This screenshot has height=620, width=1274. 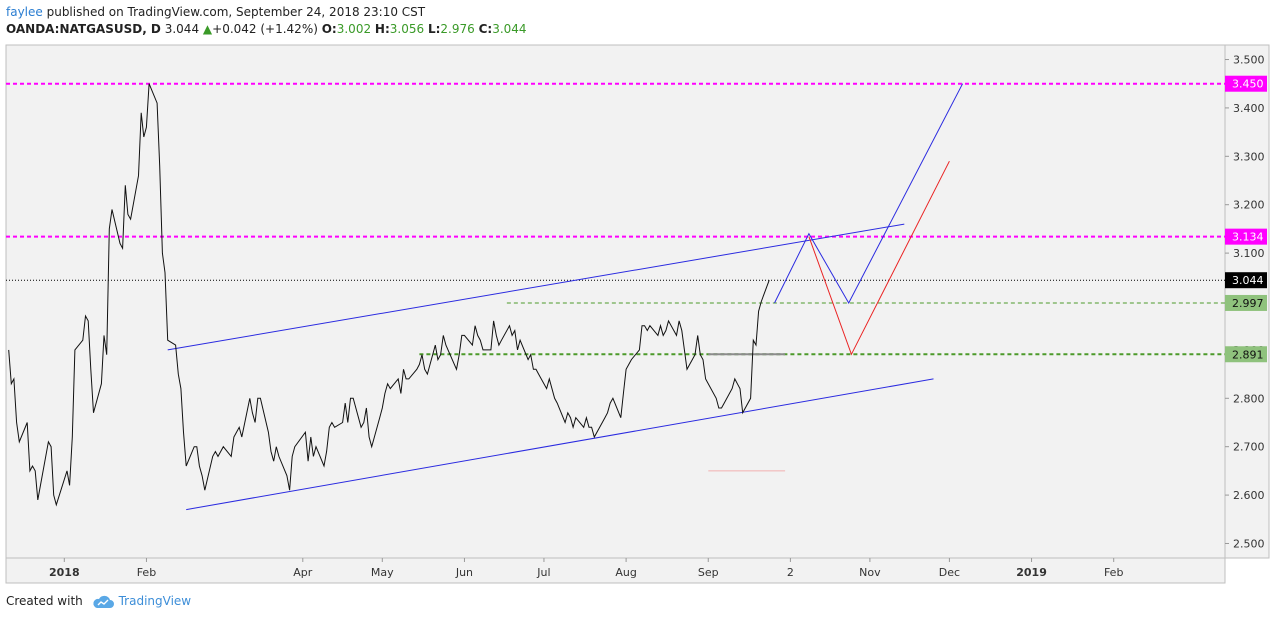 I want to click on x-tick-label: Sep, so click(x=708, y=572).